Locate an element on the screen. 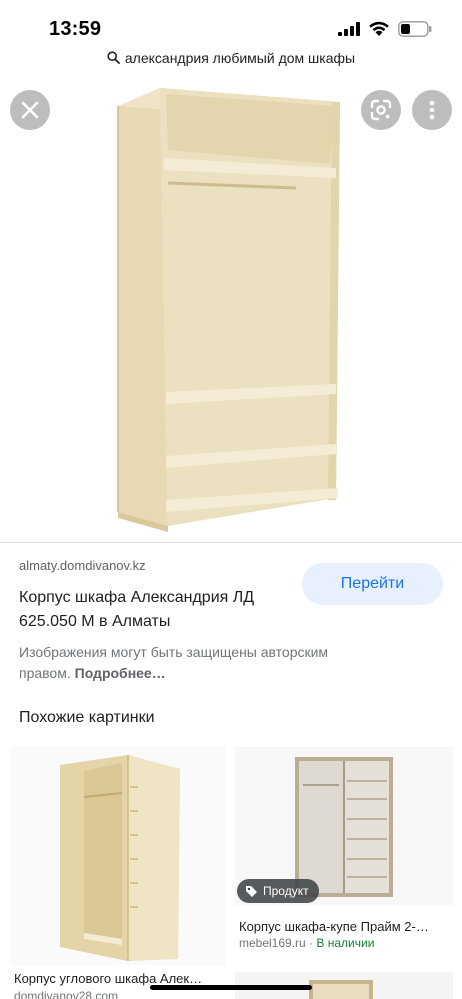 The height and width of the screenshot is (999, 462). tag-icon is located at coordinates (251, 891).